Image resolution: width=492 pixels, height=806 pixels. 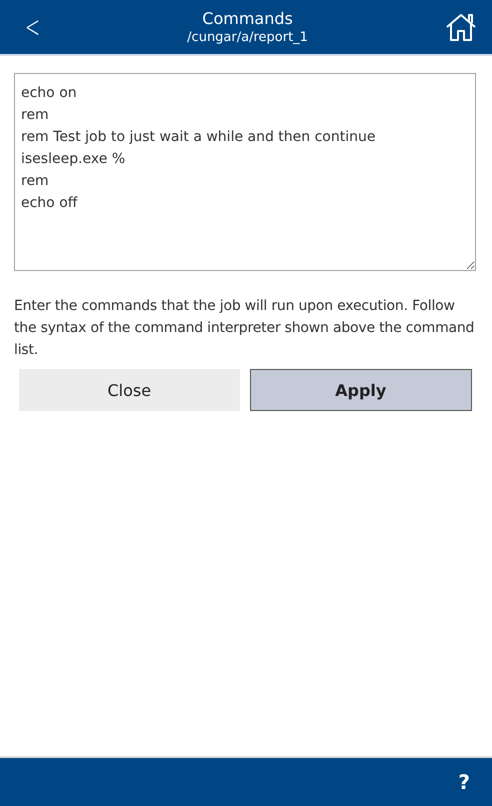 I want to click on back-button: <, so click(x=32, y=27).